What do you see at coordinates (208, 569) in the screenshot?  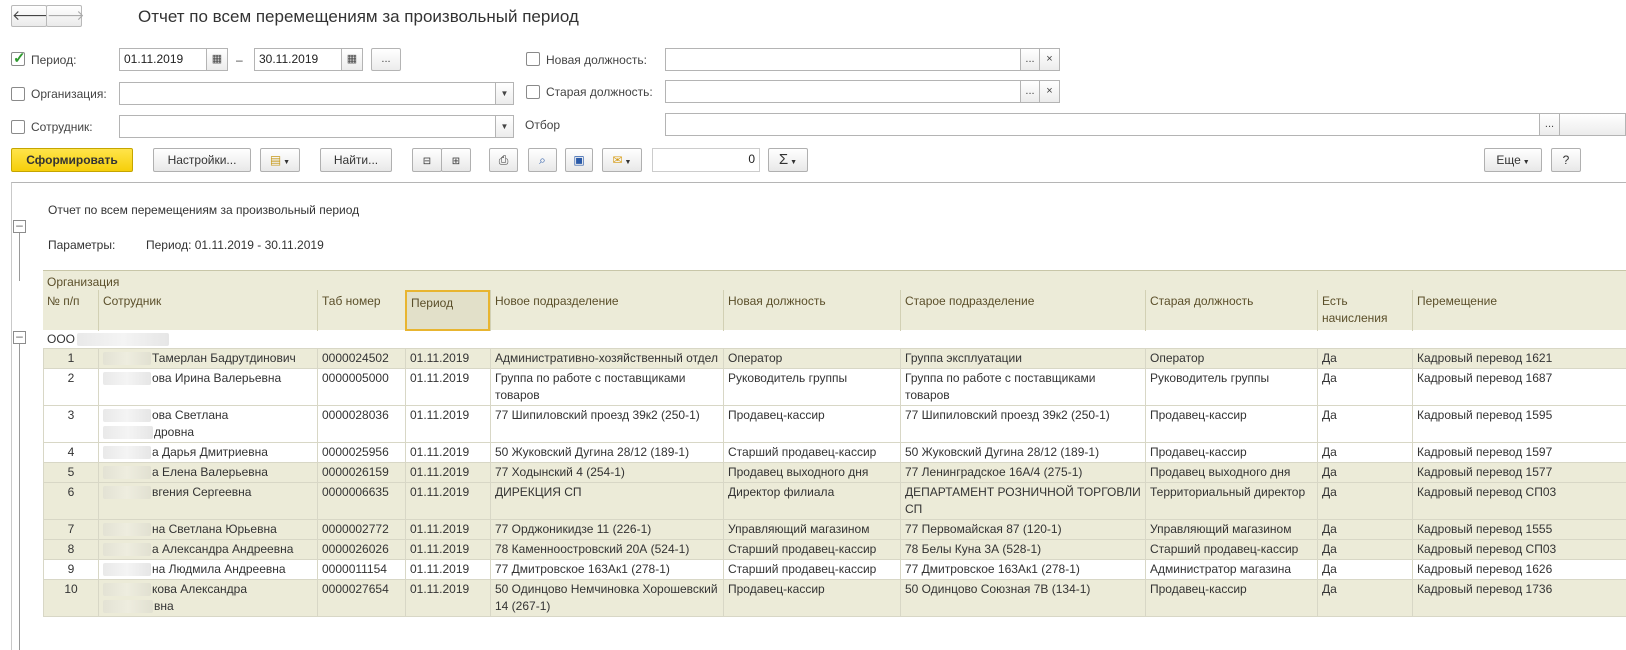 I see `employee-cell: на Людмила Андреевна` at bounding box center [208, 569].